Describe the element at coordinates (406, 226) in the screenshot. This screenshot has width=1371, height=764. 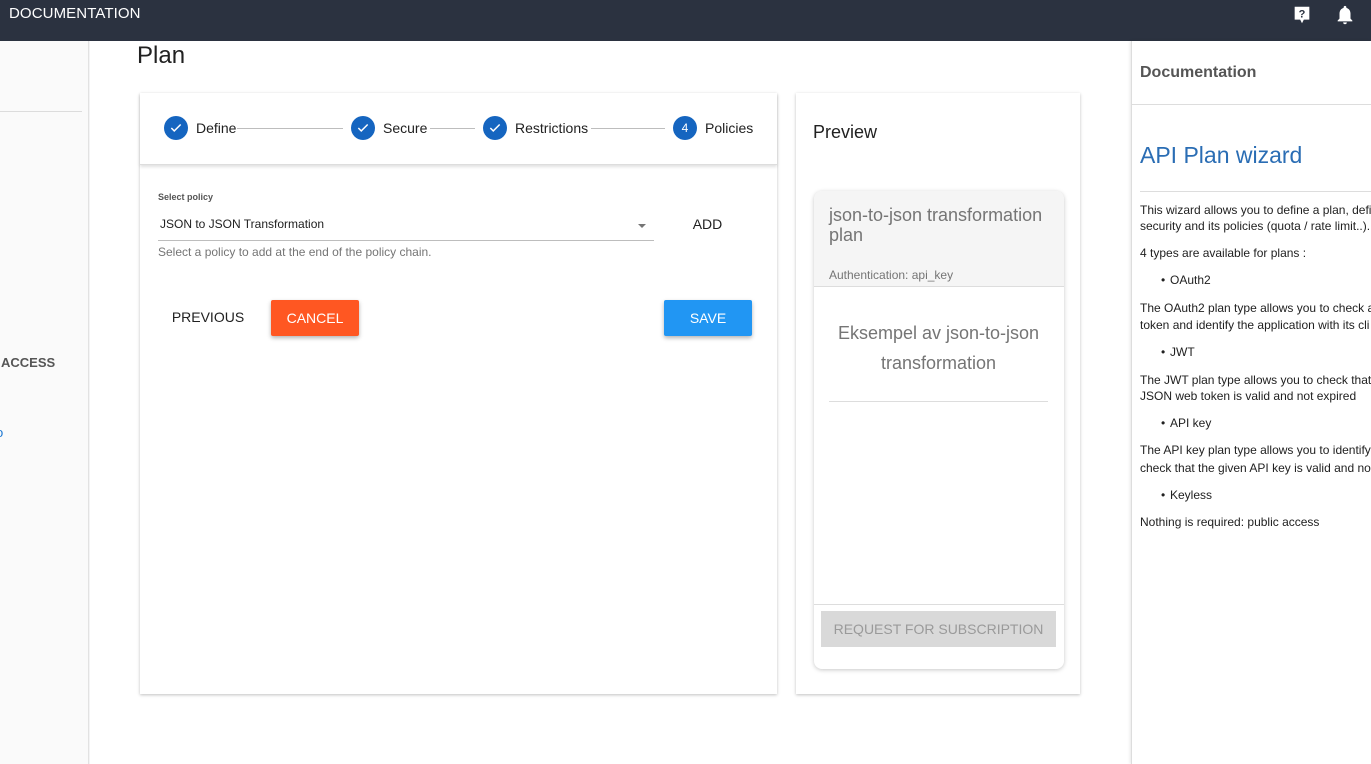
I see `policy-select: JSON to JSON Transformation` at that location.